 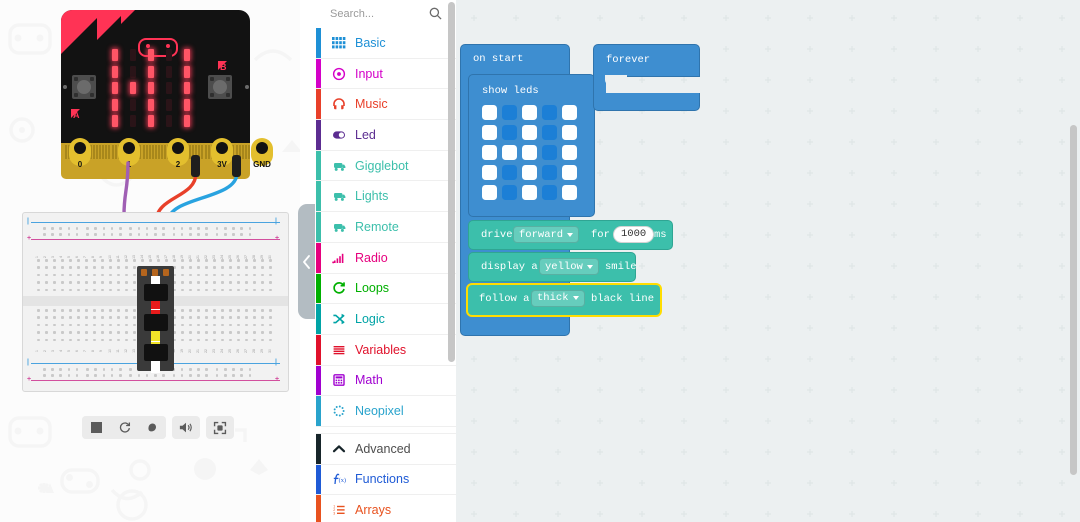 What do you see at coordinates (386, 166) in the screenshot?
I see `toolbox-category-gigglebot: Gigglebot` at bounding box center [386, 166].